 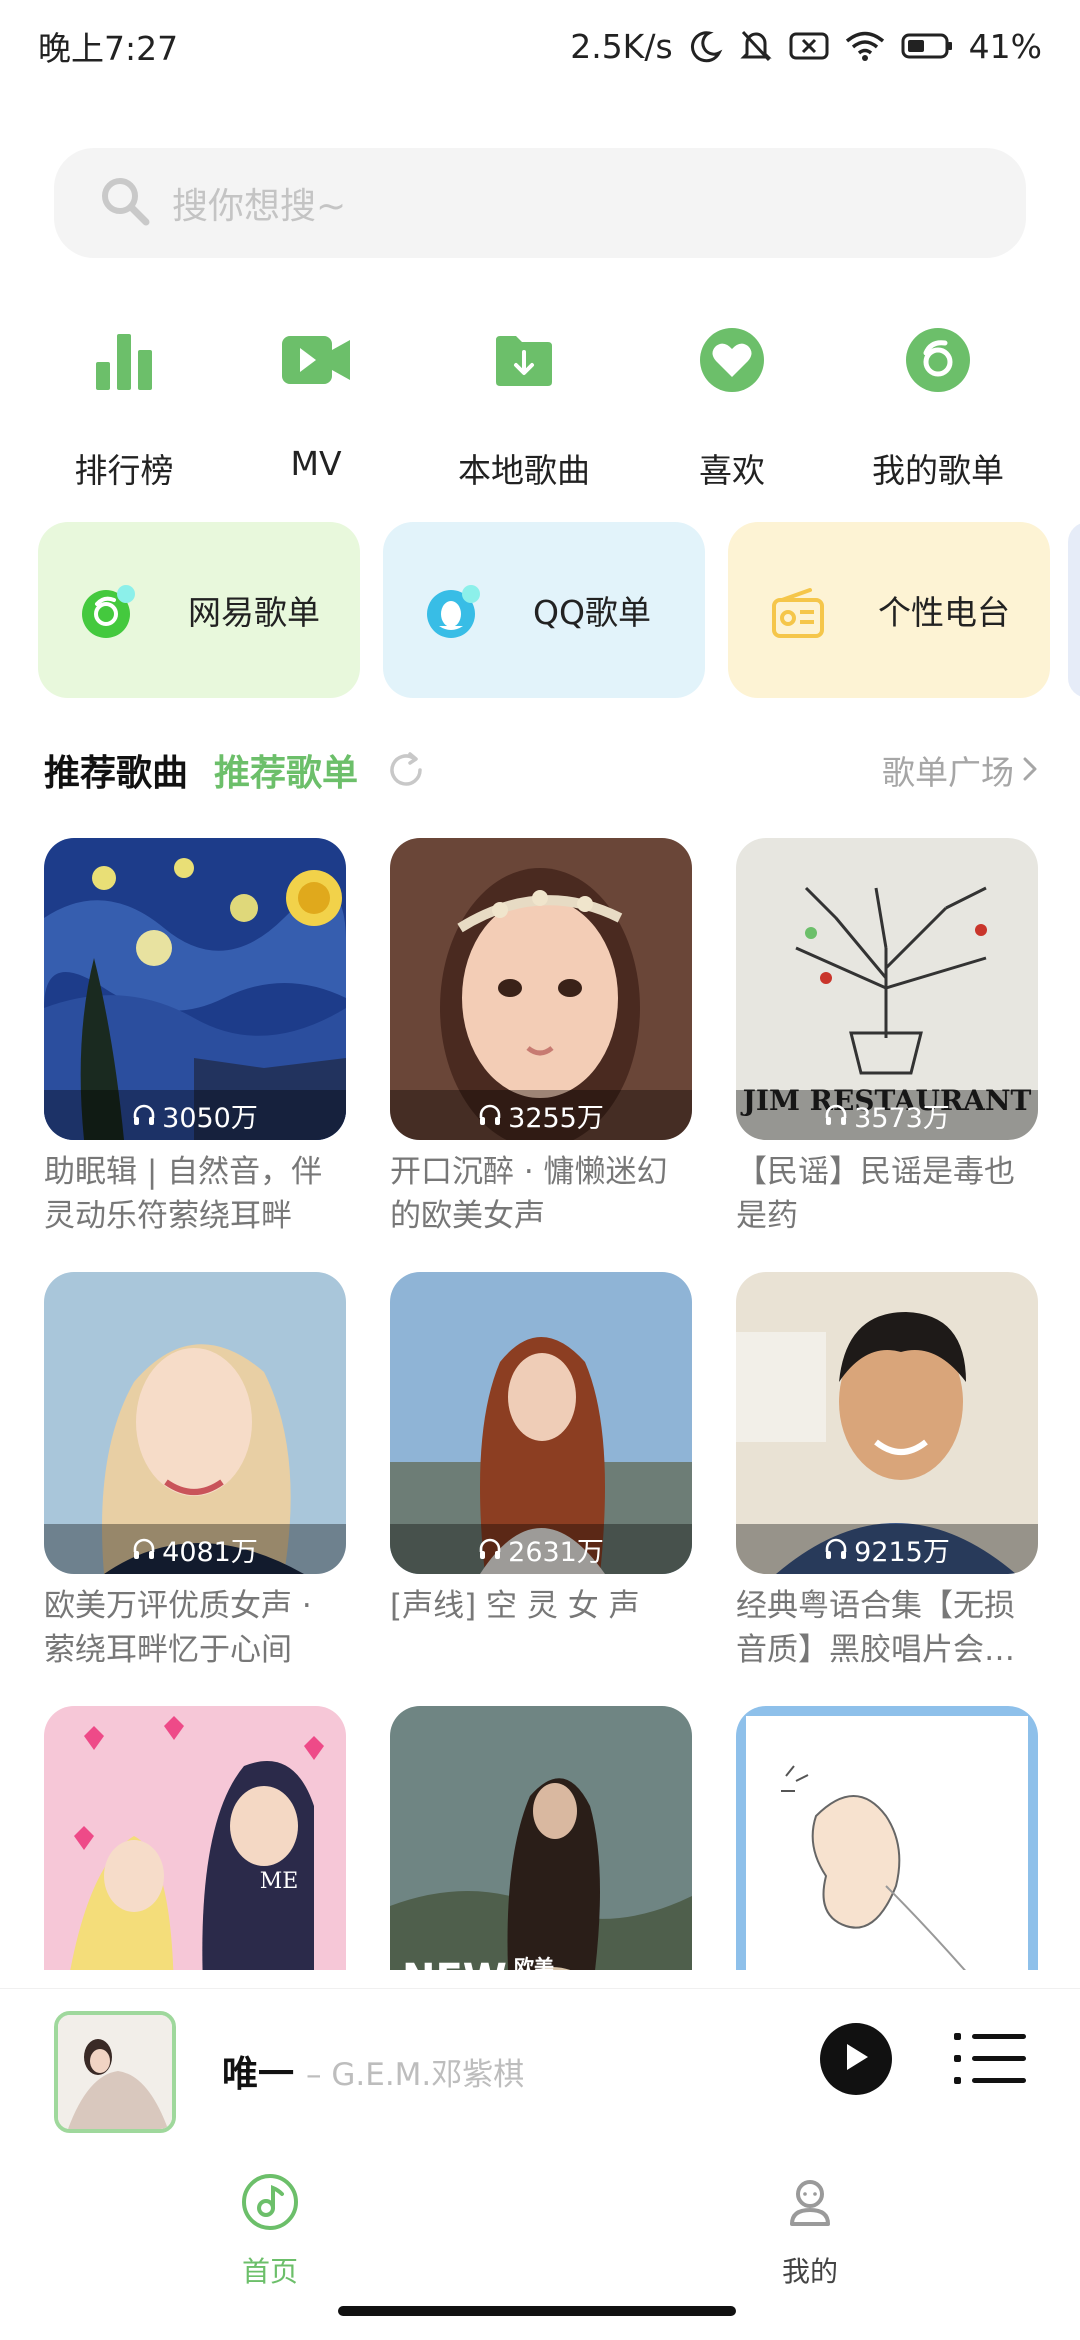 What do you see at coordinates (259, 206) in the screenshot?
I see `search-placeholder: 搜你想搜~` at bounding box center [259, 206].